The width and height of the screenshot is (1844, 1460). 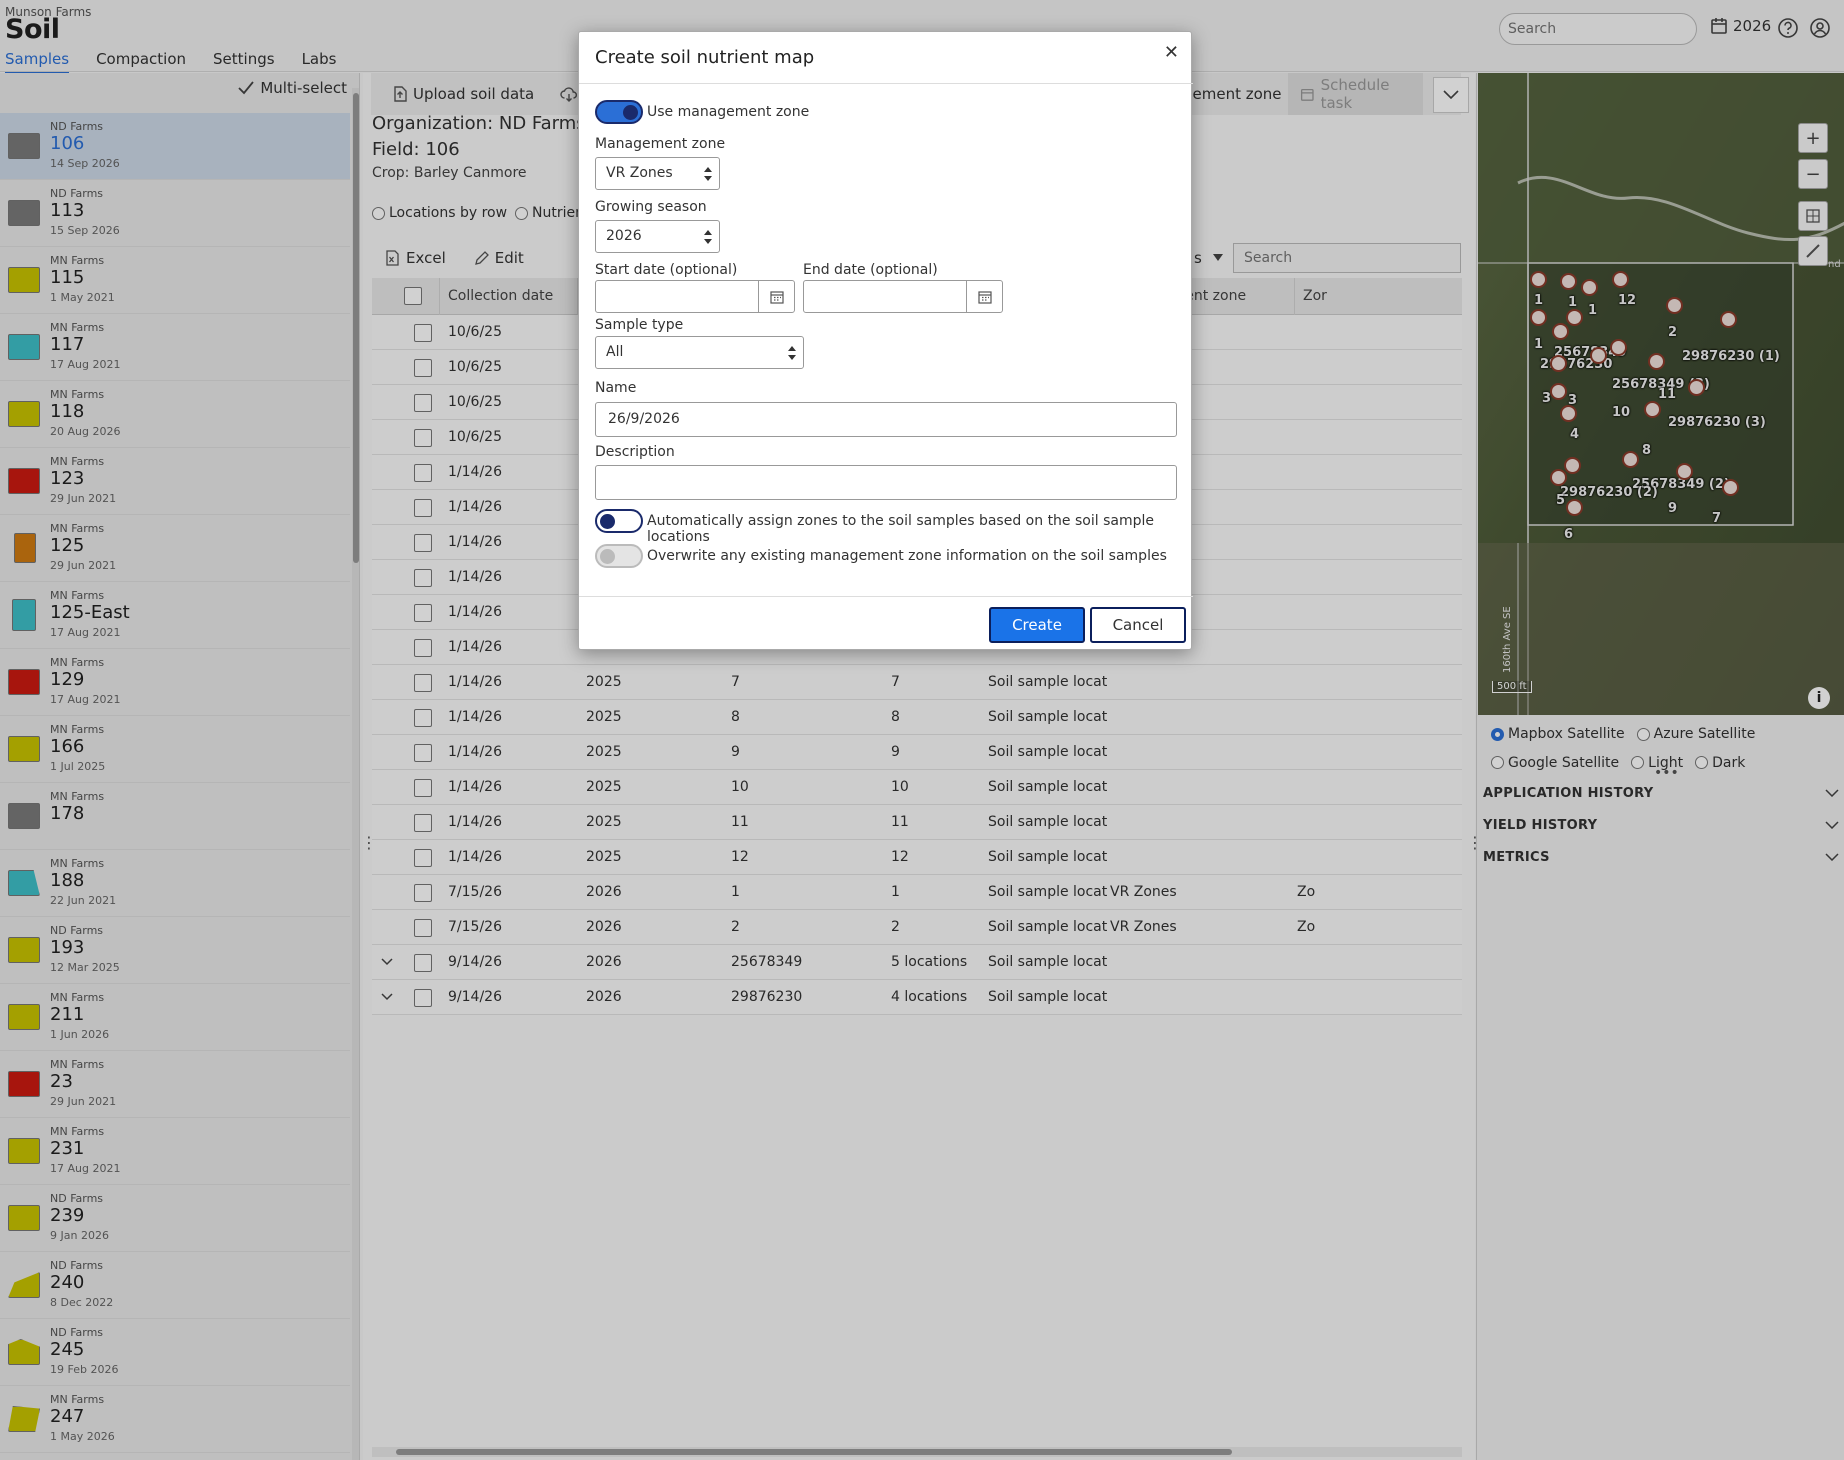 What do you see at coordinates (616, 388) in the screenshot?
I see `name-label: Name` at bounding box center [616, 388].